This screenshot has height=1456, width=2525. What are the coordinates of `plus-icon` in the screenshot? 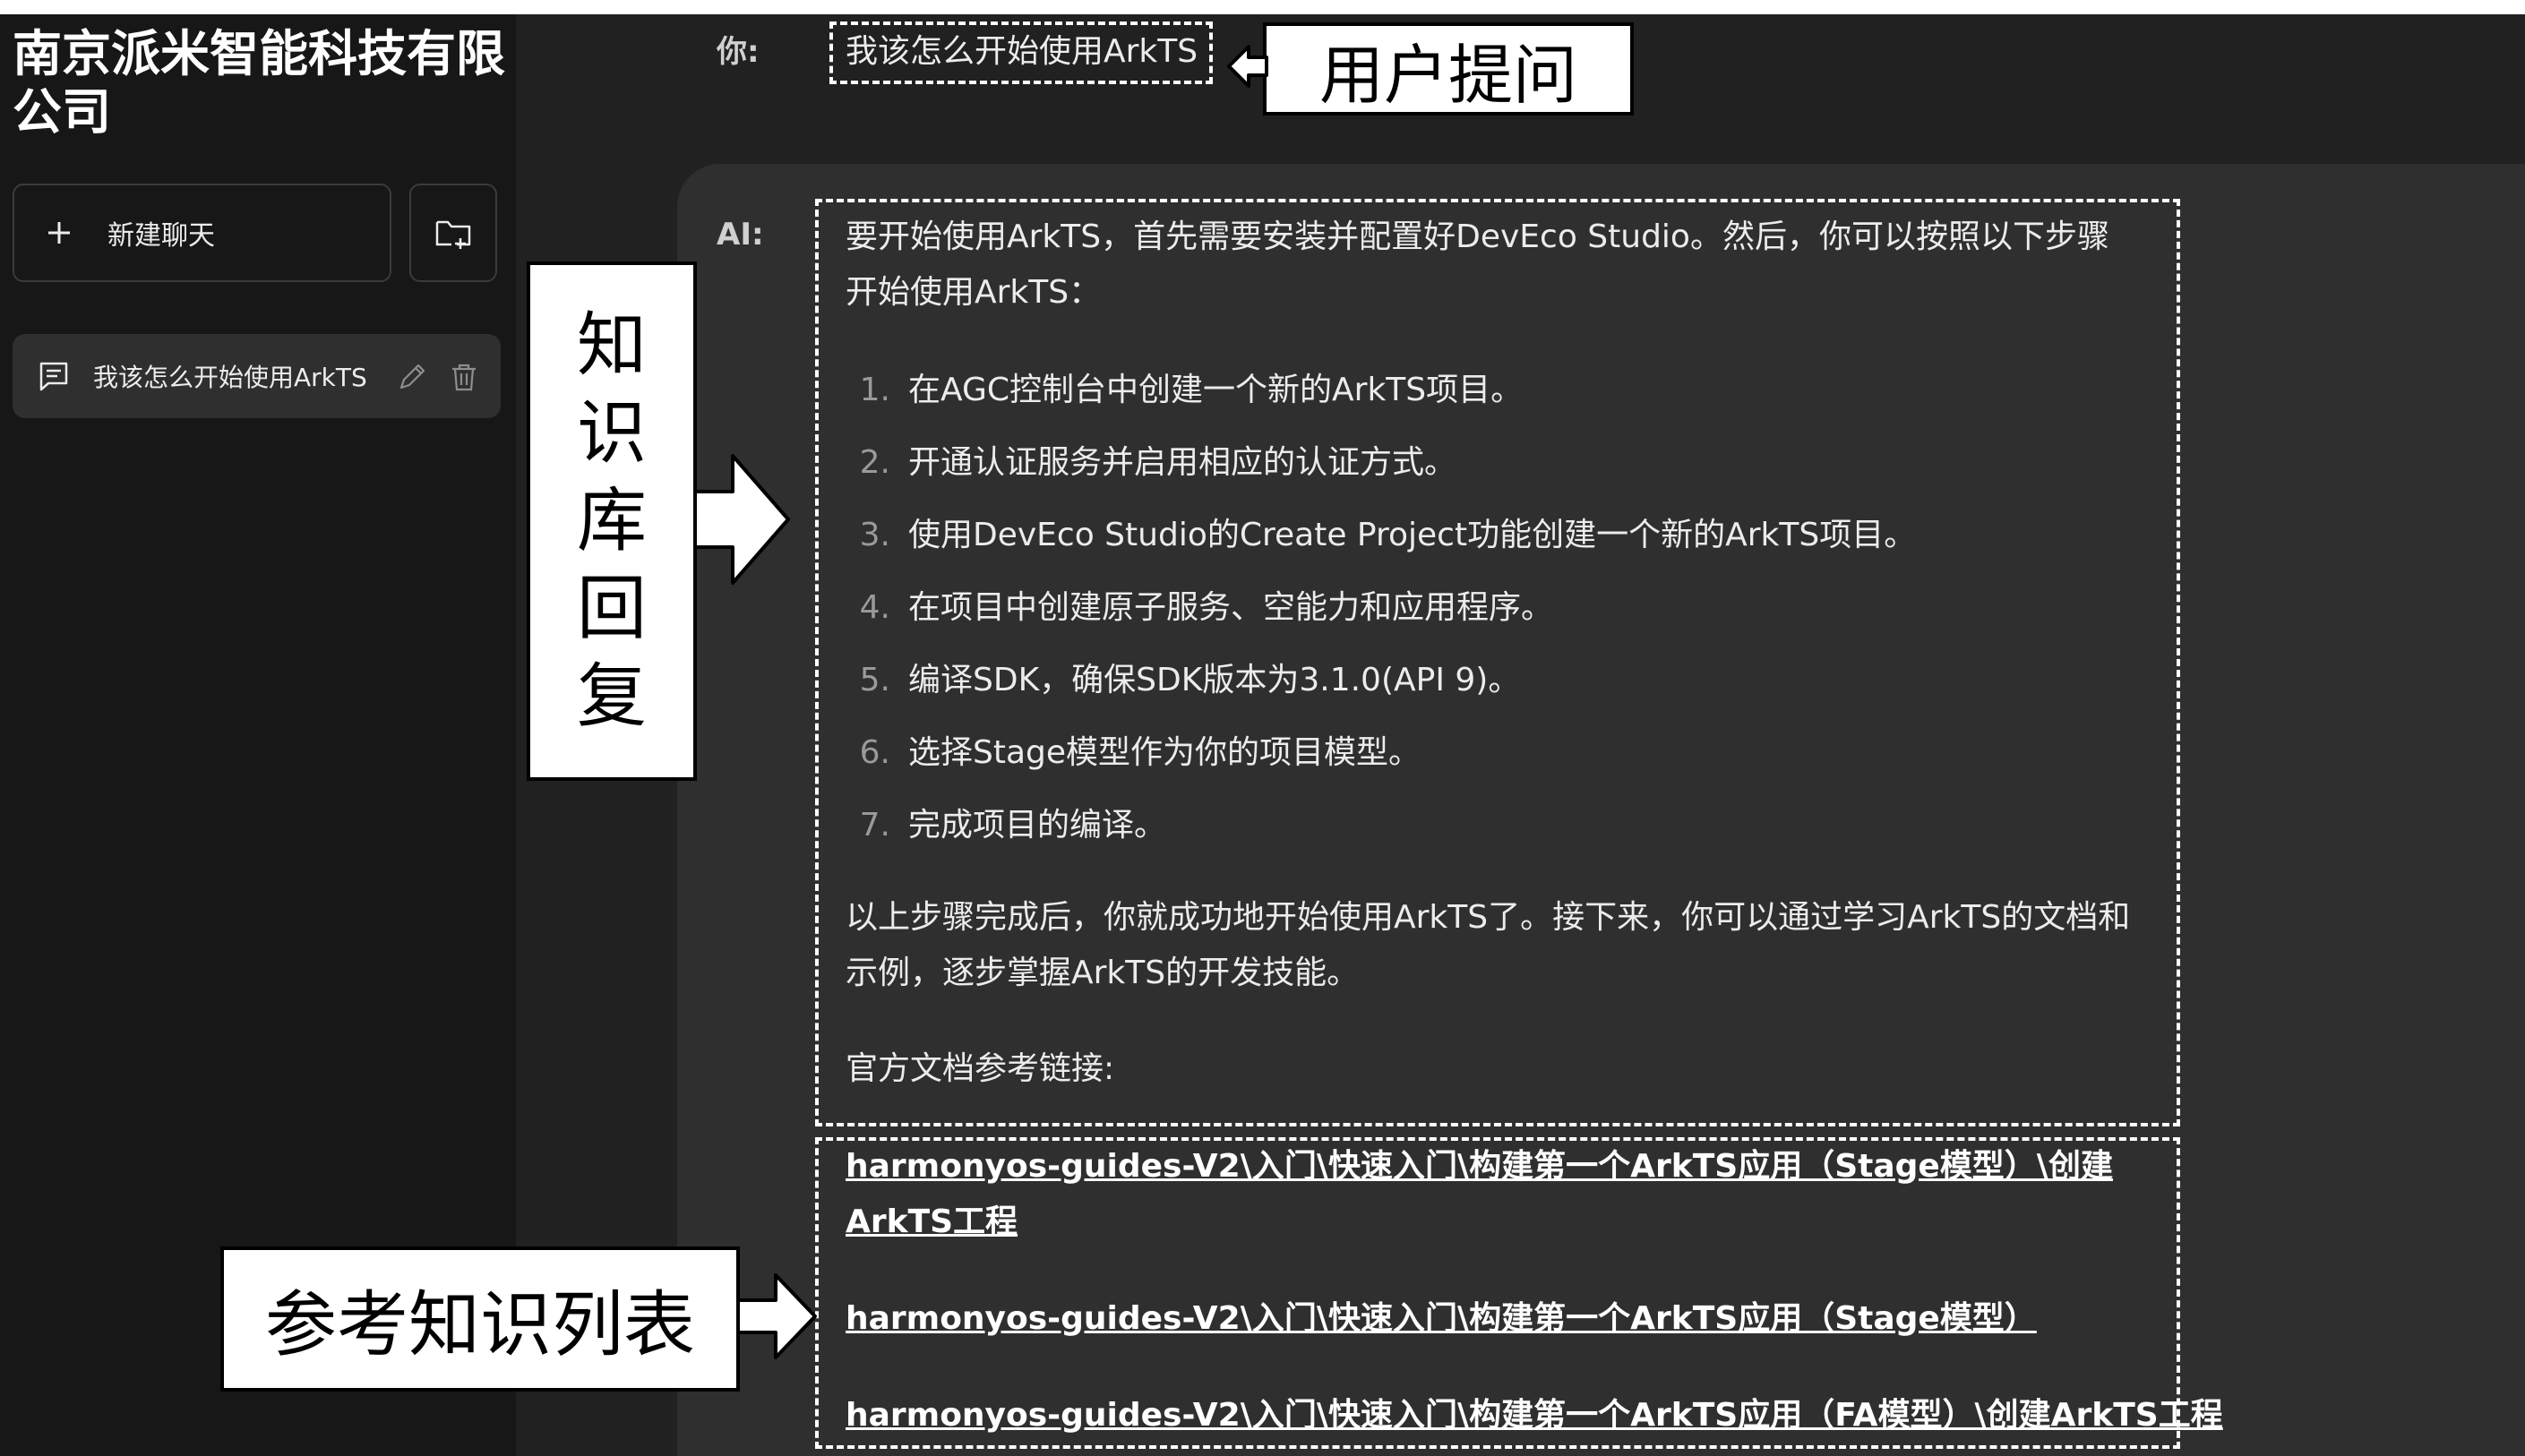 It's located at (59, 233).